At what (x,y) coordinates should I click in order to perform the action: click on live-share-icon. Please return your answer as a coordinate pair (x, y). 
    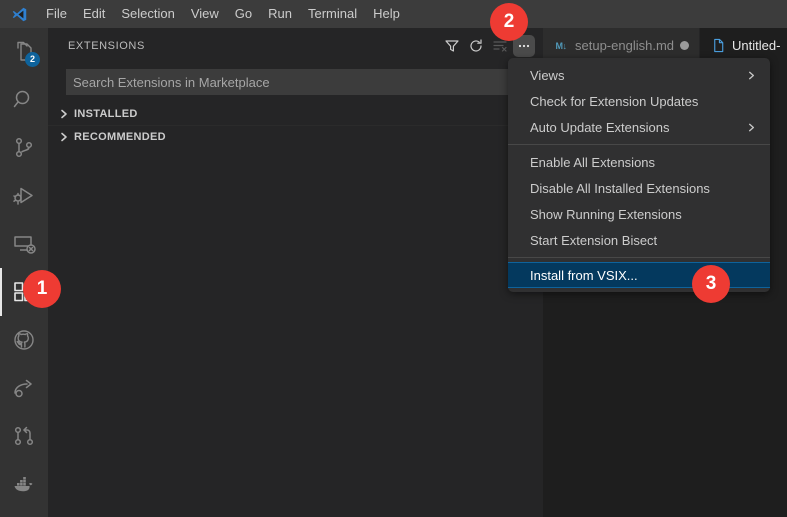
    Looking at the image, I should click on (24, 388).